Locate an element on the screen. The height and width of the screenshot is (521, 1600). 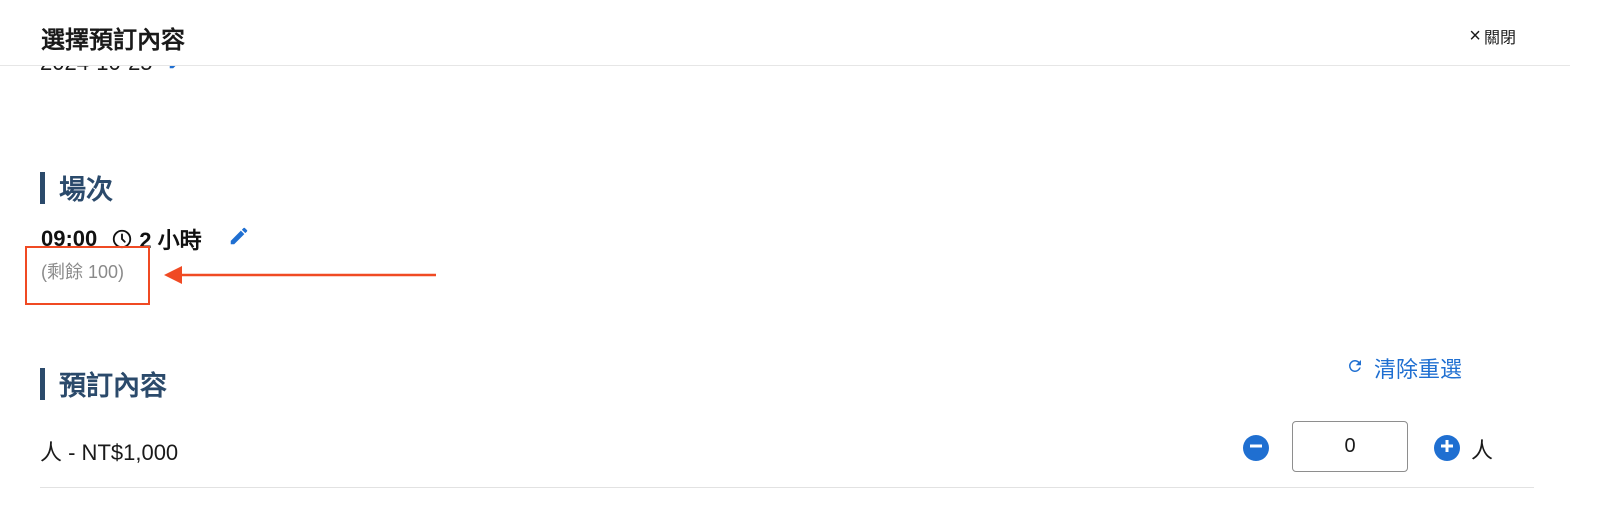
close-button: × 關閉 is located at coordinates (1492, 36).